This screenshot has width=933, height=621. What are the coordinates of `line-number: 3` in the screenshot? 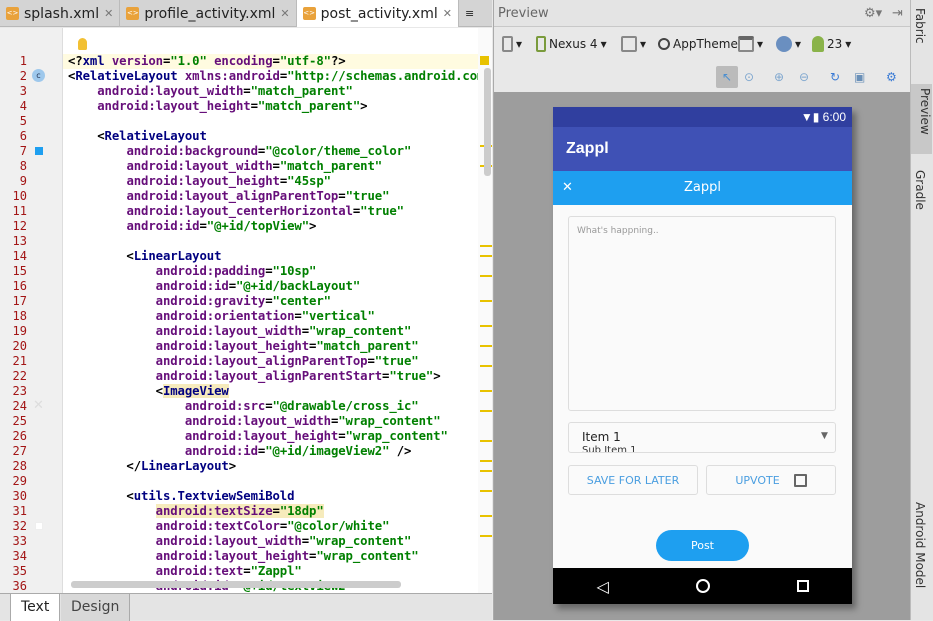 It's located at (23, 91).